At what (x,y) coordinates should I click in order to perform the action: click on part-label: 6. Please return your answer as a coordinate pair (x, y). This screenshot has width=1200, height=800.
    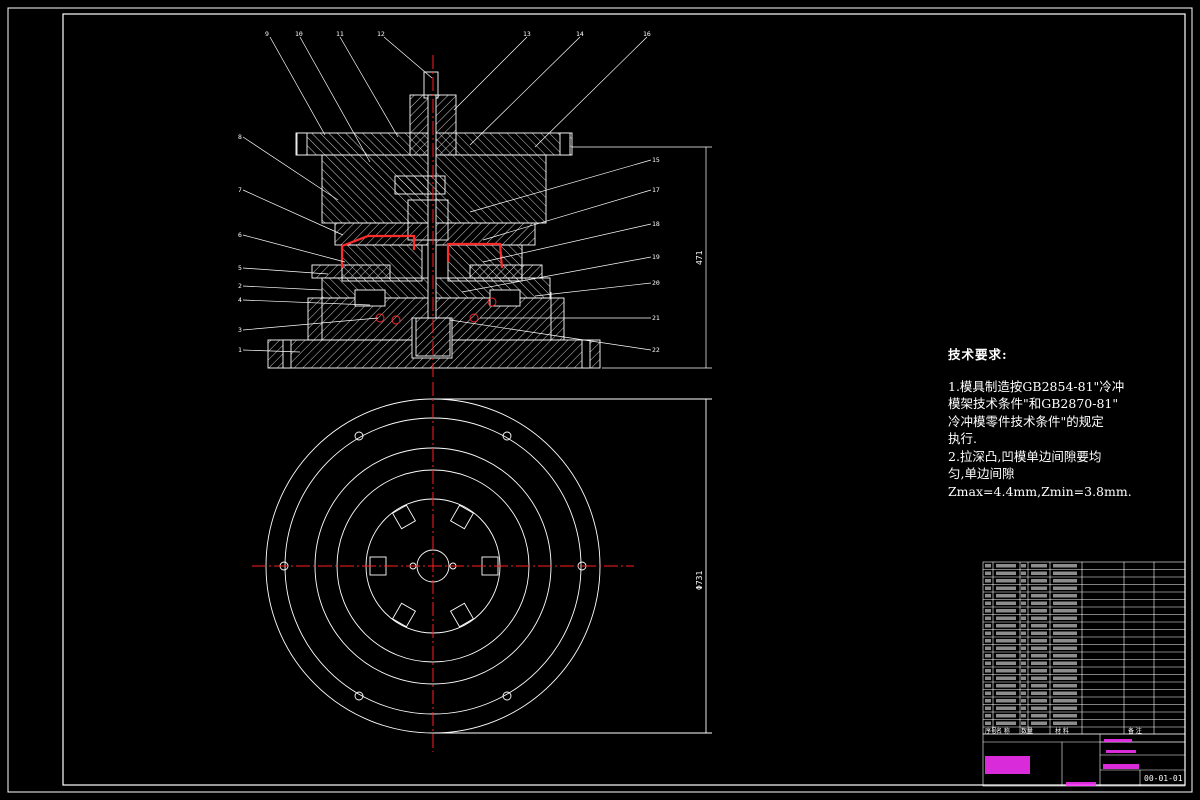
    Looking at the image, I should click on (240, 235).